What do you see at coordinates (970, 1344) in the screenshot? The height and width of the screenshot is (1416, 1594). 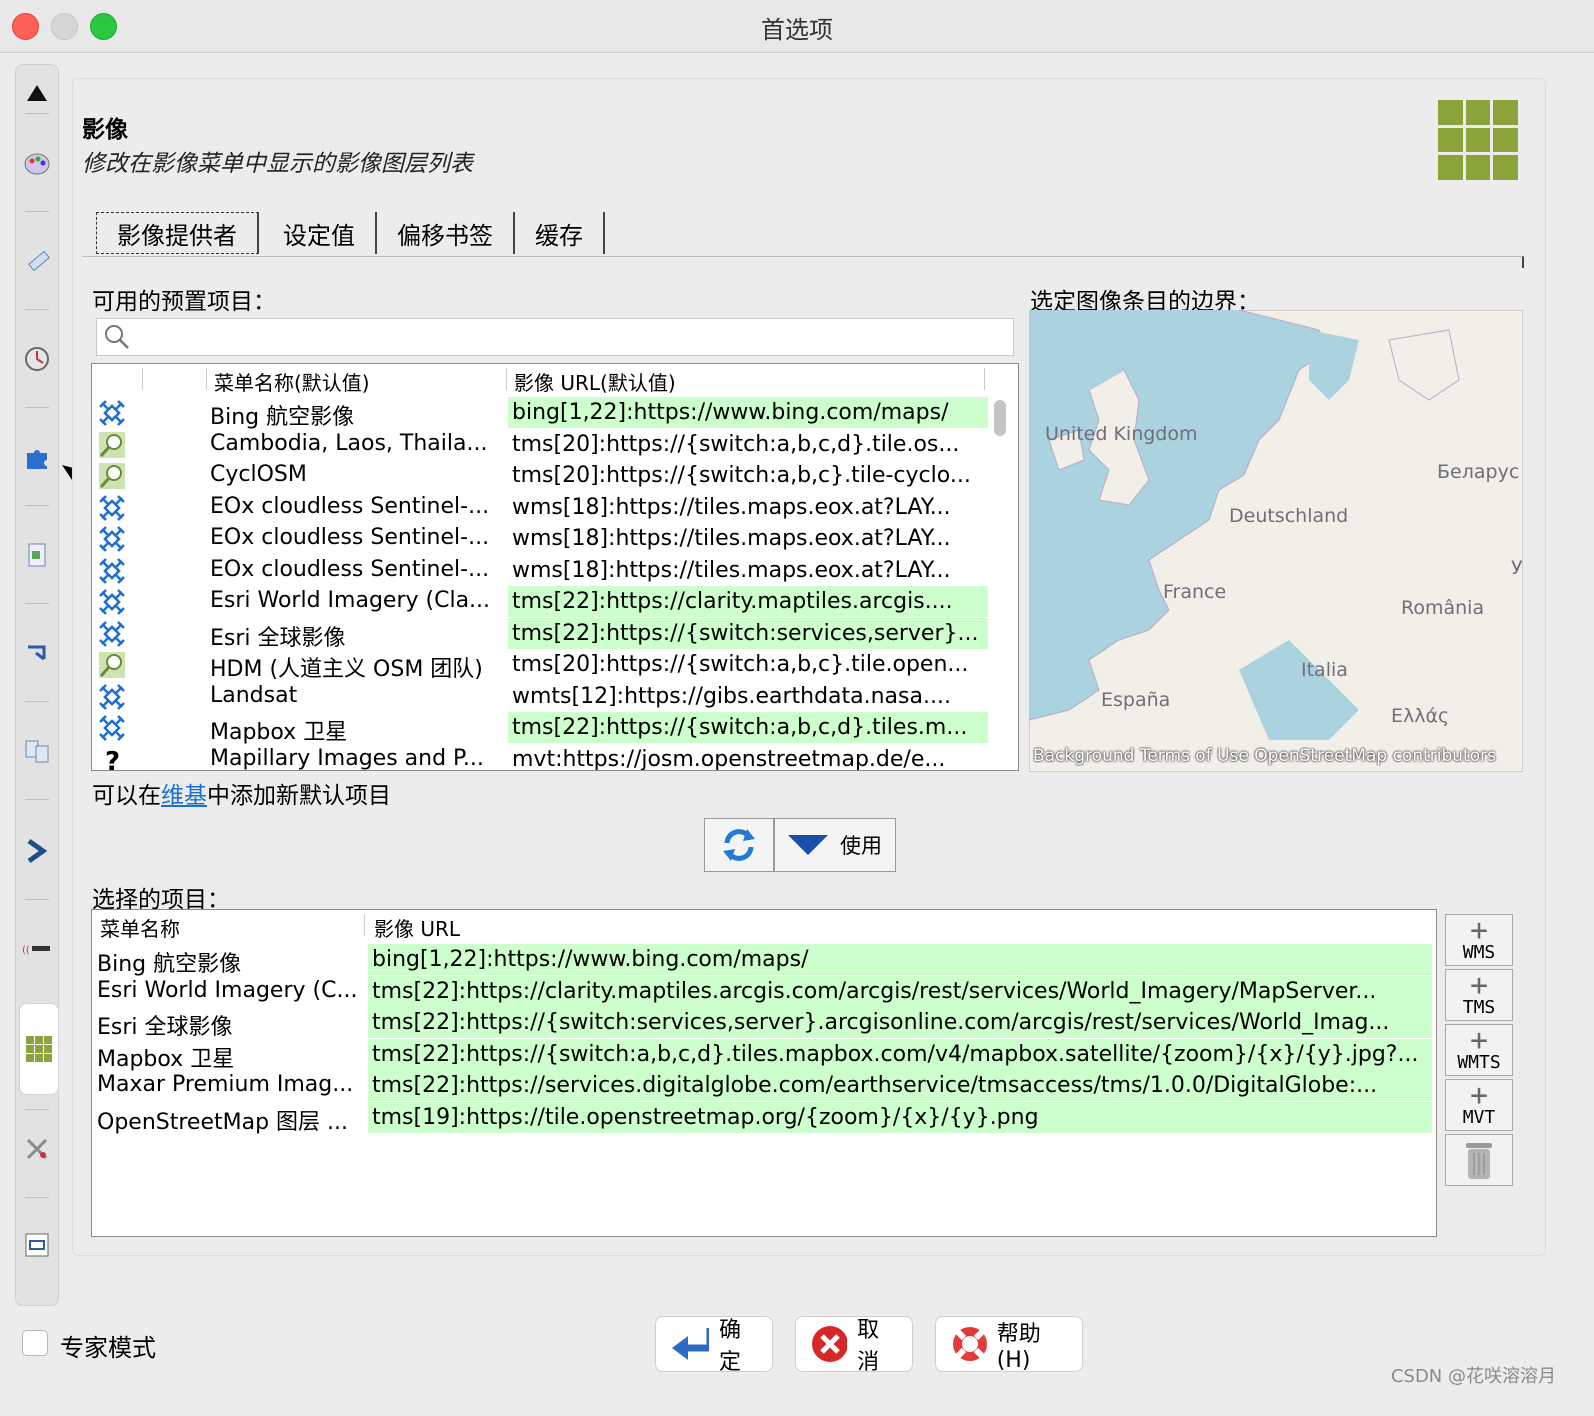 I see `lifebuoy-icon` at bounding box center [970, 1344].